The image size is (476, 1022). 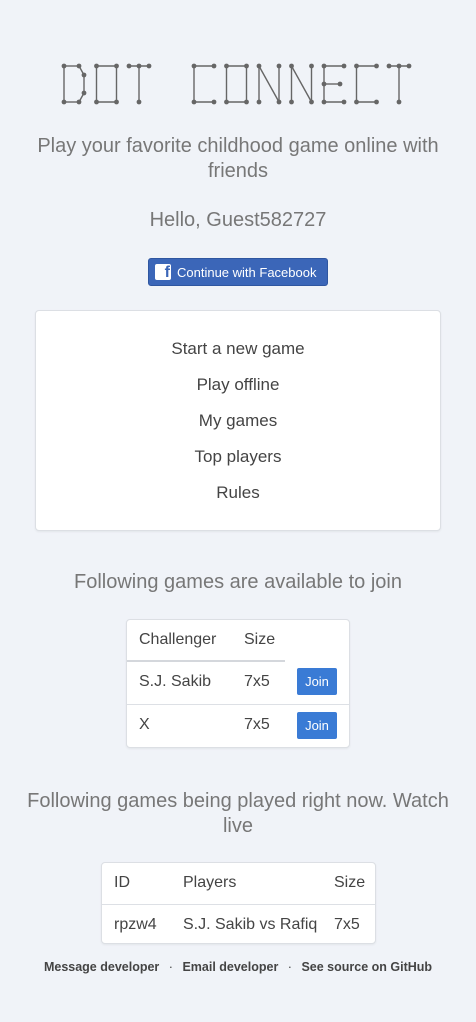 What do you see at coordinates (238, 704) in the screenshot?
I see `row-divider` at bounding box center [238, 704].